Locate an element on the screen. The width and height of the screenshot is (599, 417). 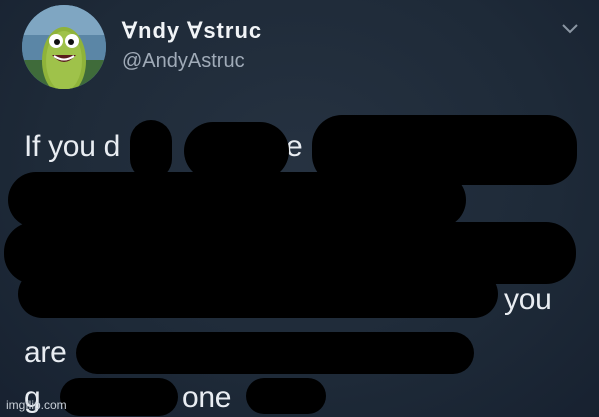
tweet-text-fragment: one is located at coordinates (207, 397).